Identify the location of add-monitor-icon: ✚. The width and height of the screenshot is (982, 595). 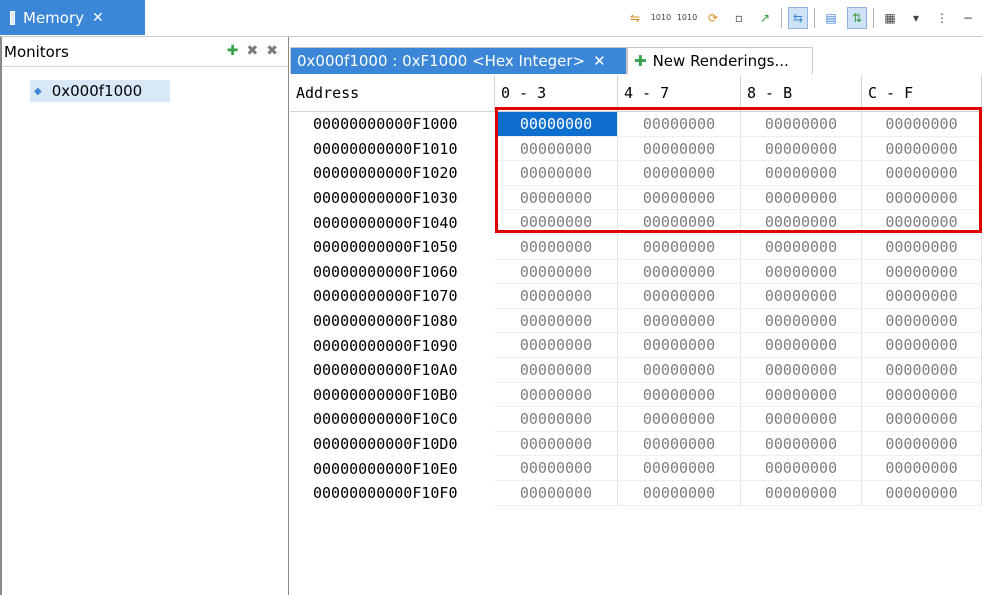
(233, 51).